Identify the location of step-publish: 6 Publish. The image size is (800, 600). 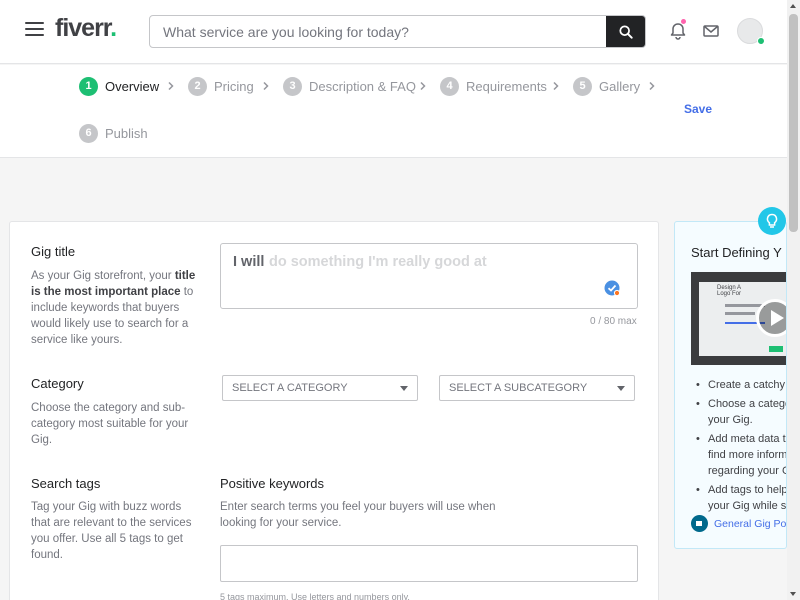
(113, 133).